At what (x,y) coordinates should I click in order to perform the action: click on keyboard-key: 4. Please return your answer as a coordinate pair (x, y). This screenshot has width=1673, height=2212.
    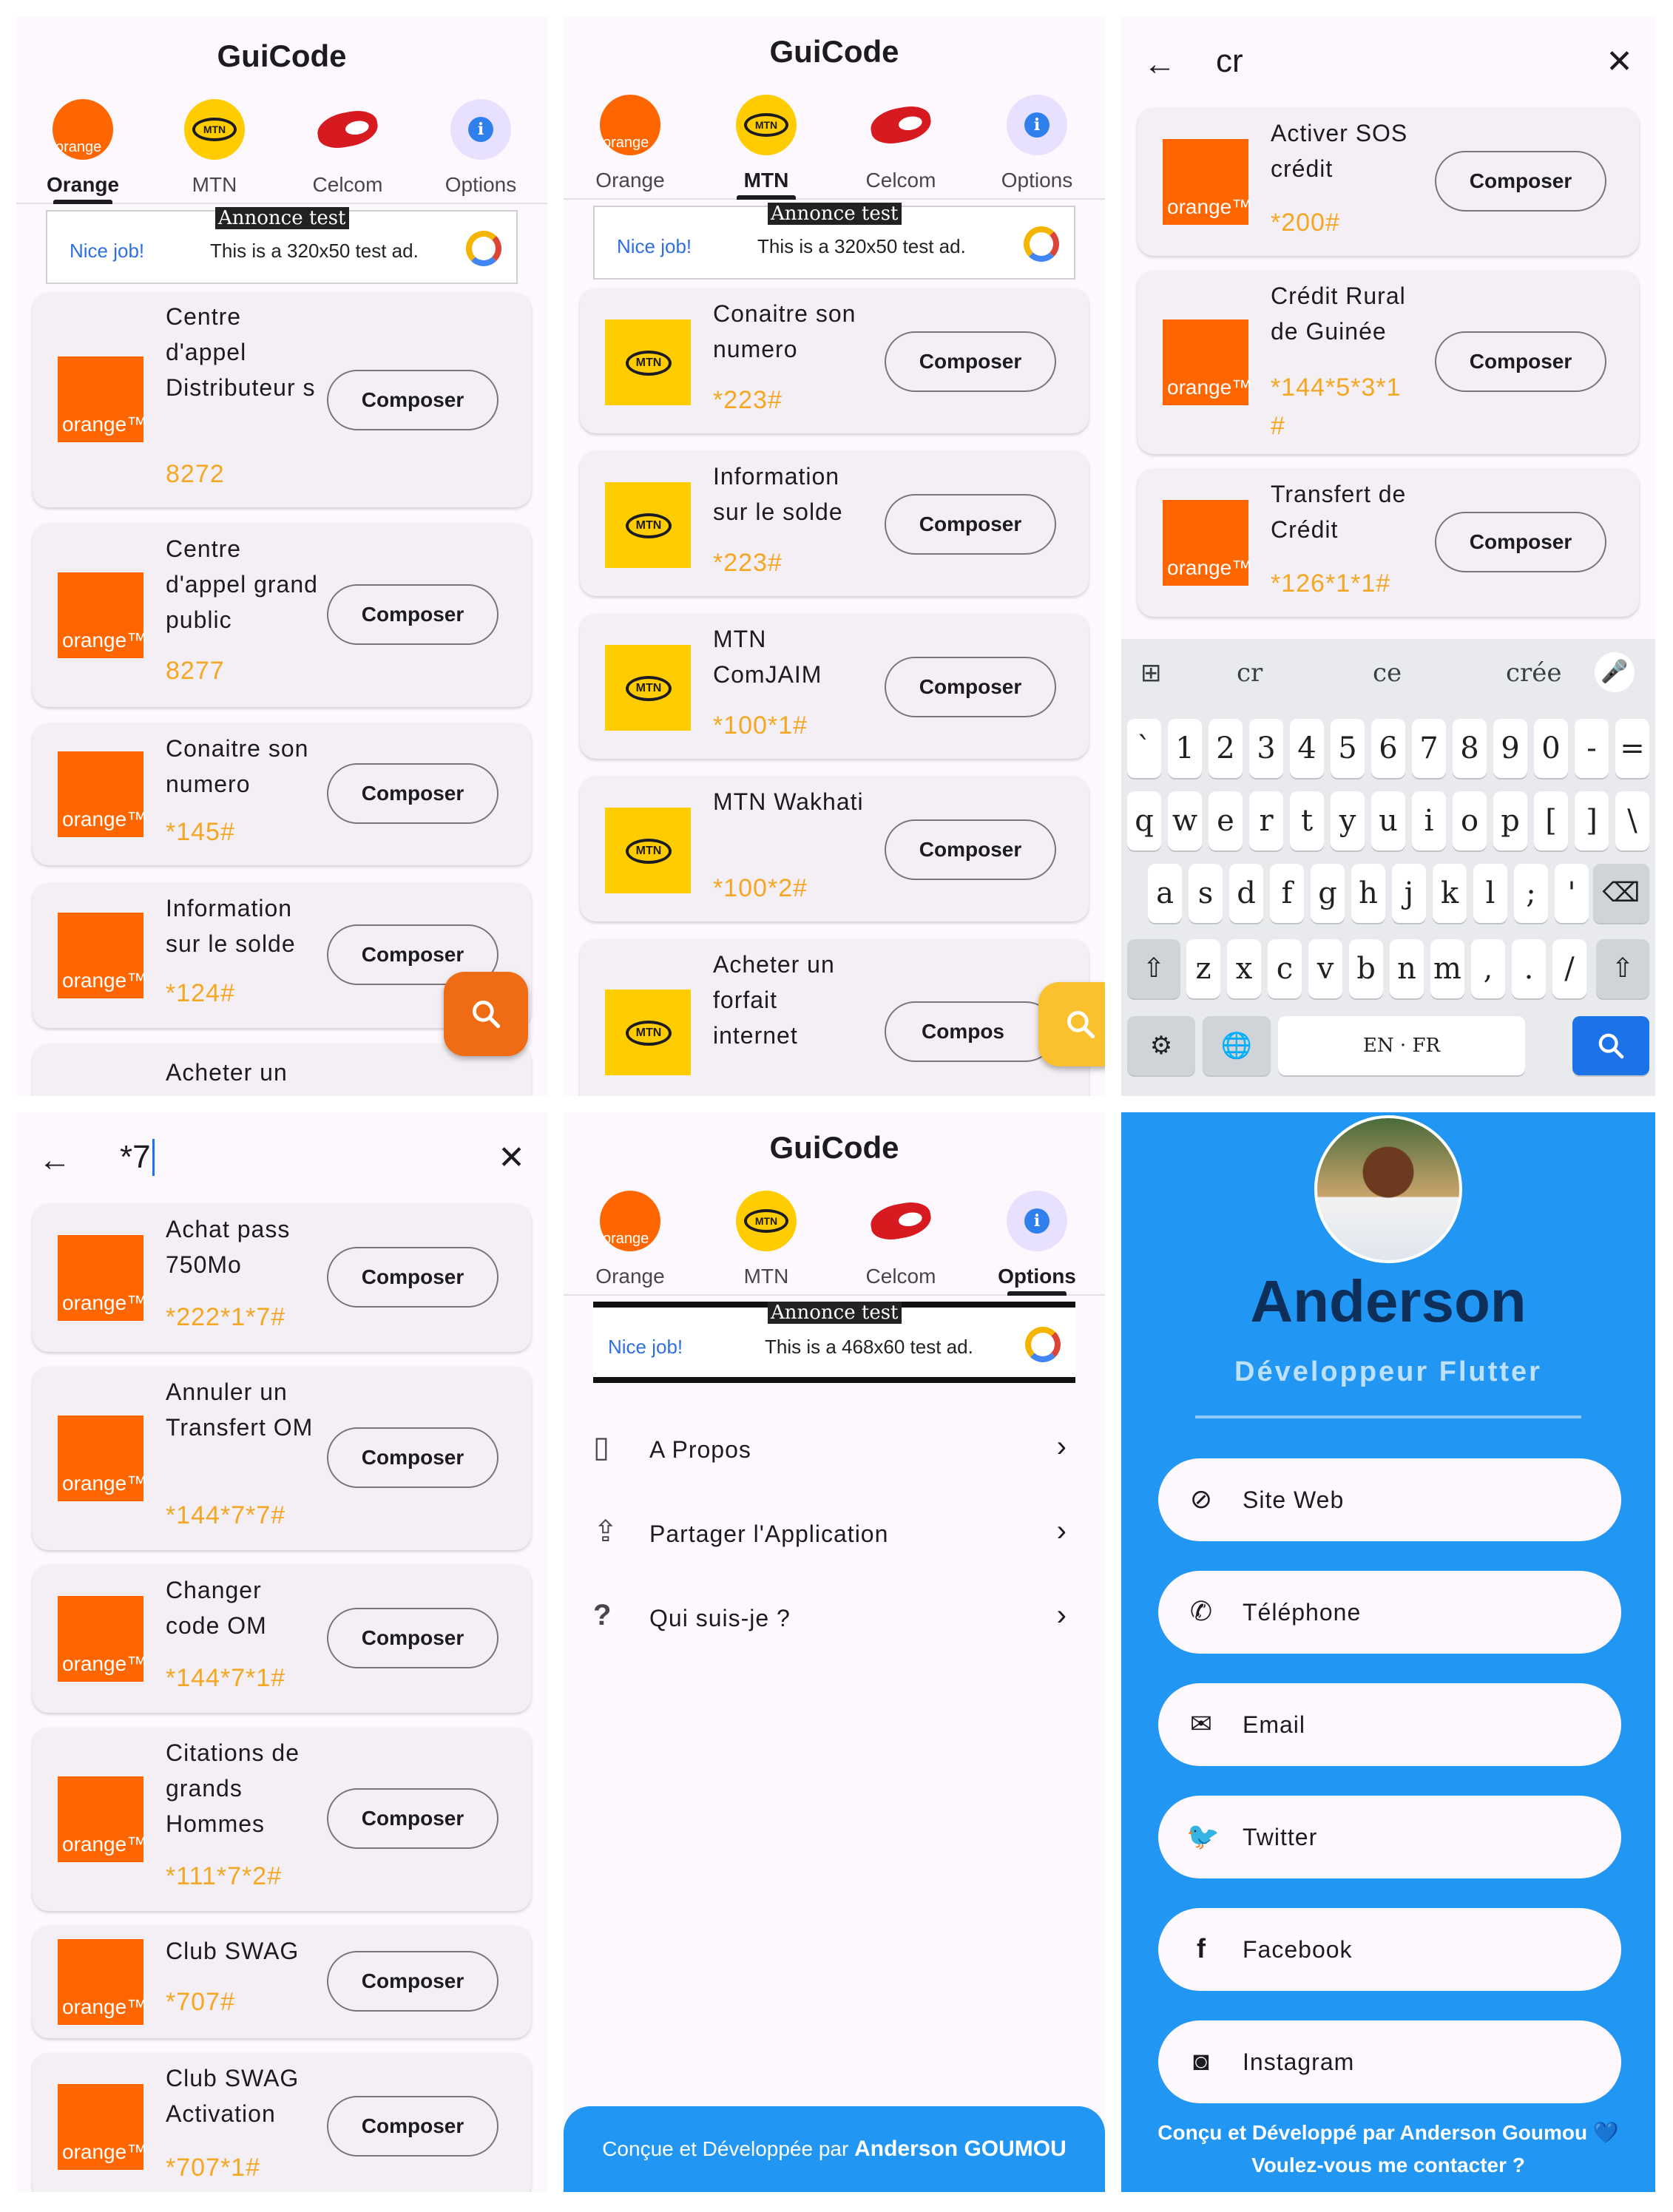
    Looking at the image, I should click on (1307, 748).